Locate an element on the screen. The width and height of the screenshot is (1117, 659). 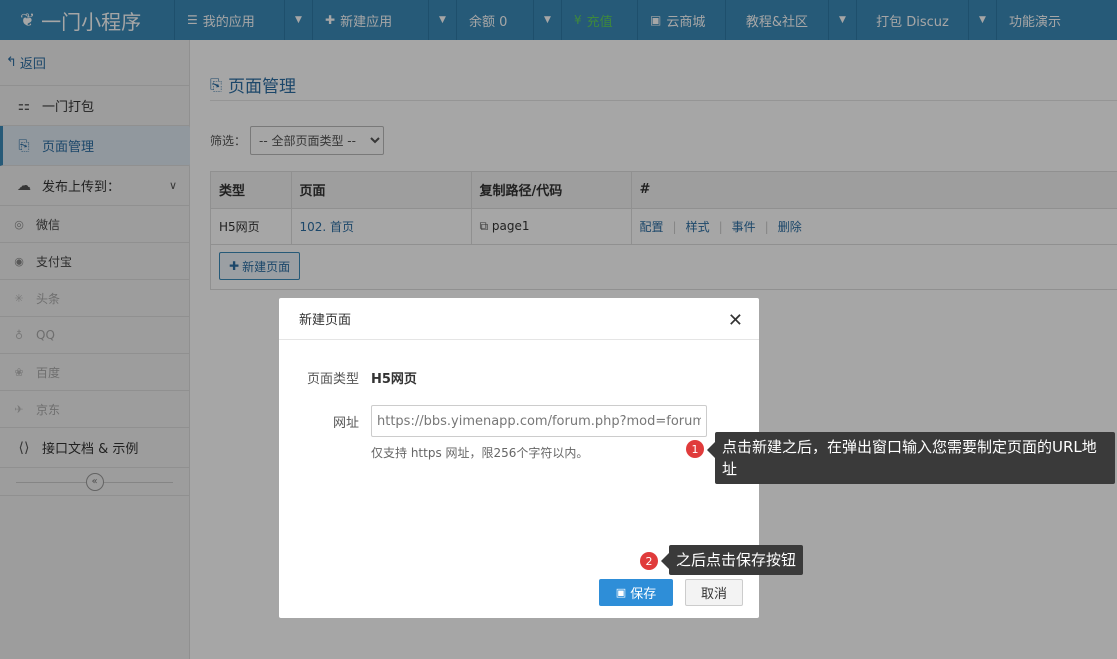
close-icon: ✕ is located at coordinates (735, 320).